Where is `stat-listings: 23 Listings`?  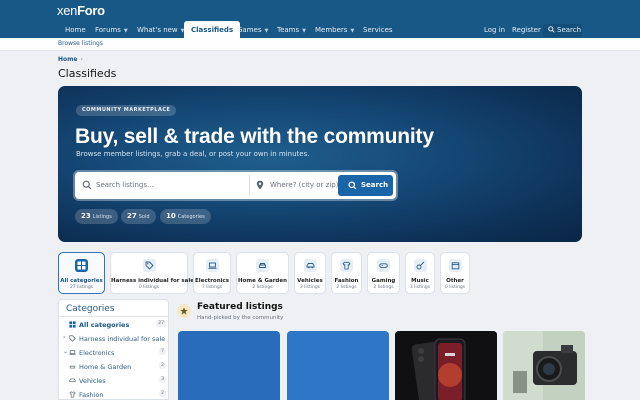 stat-listings: 23 Listings is located at coordinates (96, 216).